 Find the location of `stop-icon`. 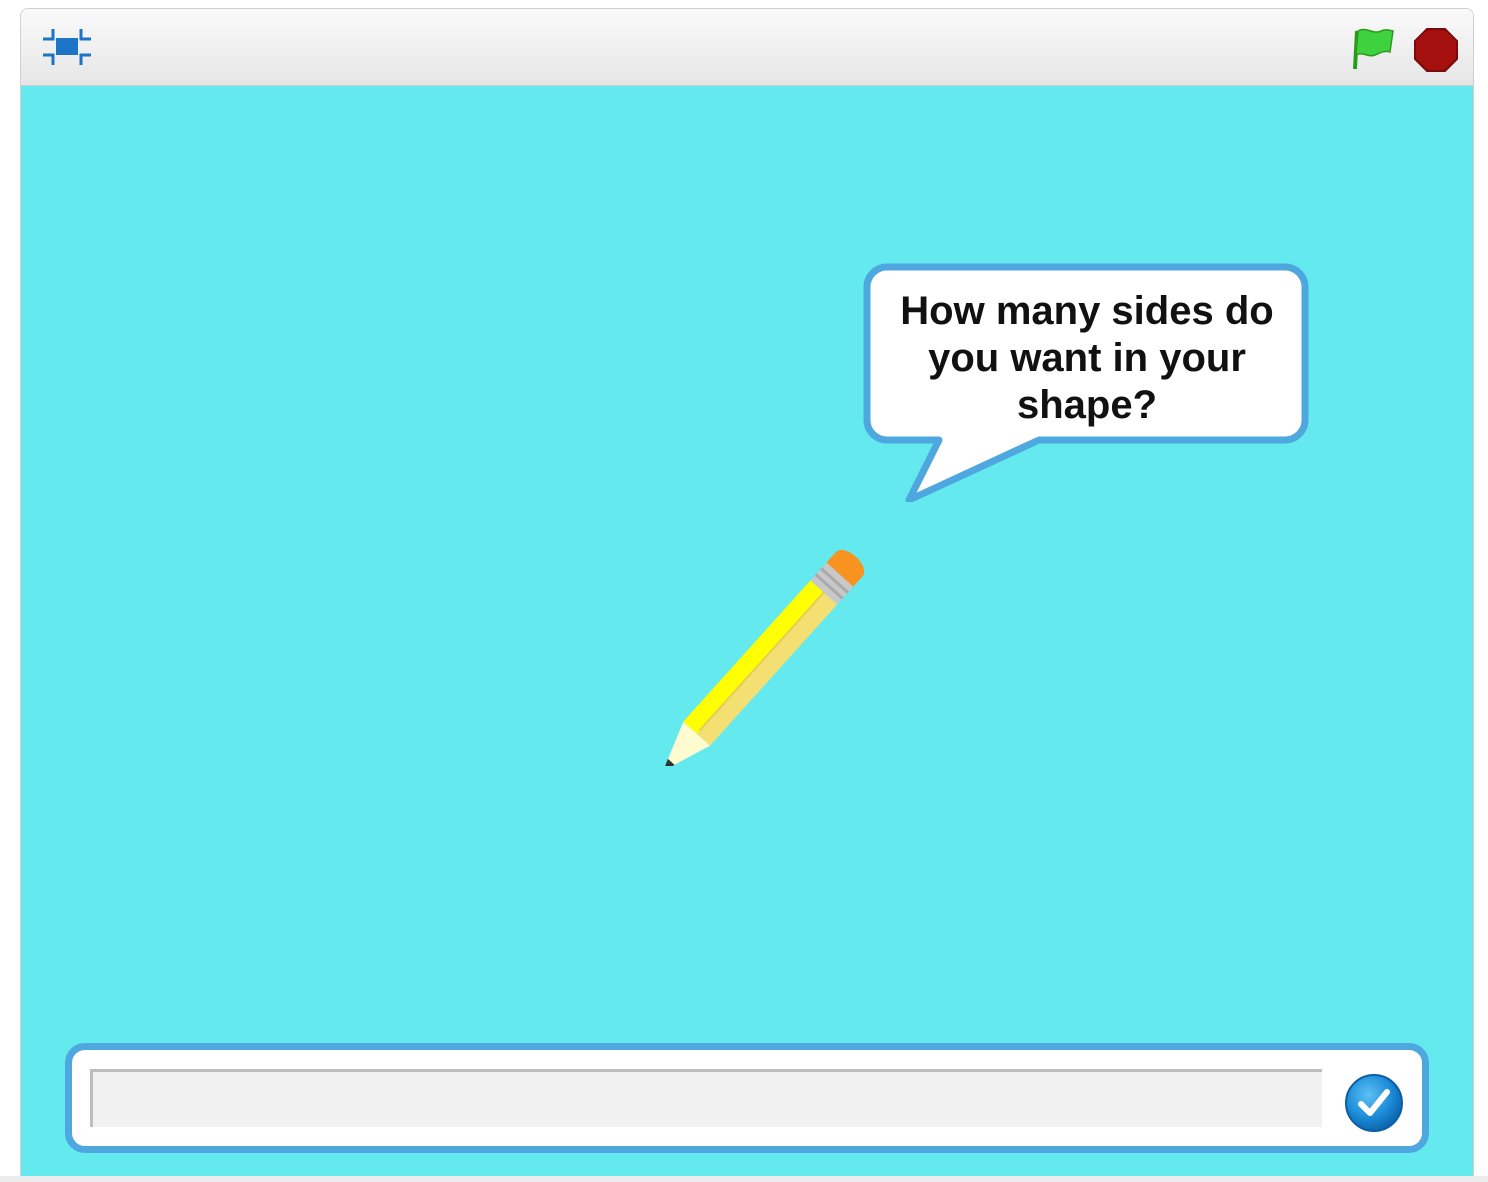

stop-icon is located at coordinates (1436, 50).